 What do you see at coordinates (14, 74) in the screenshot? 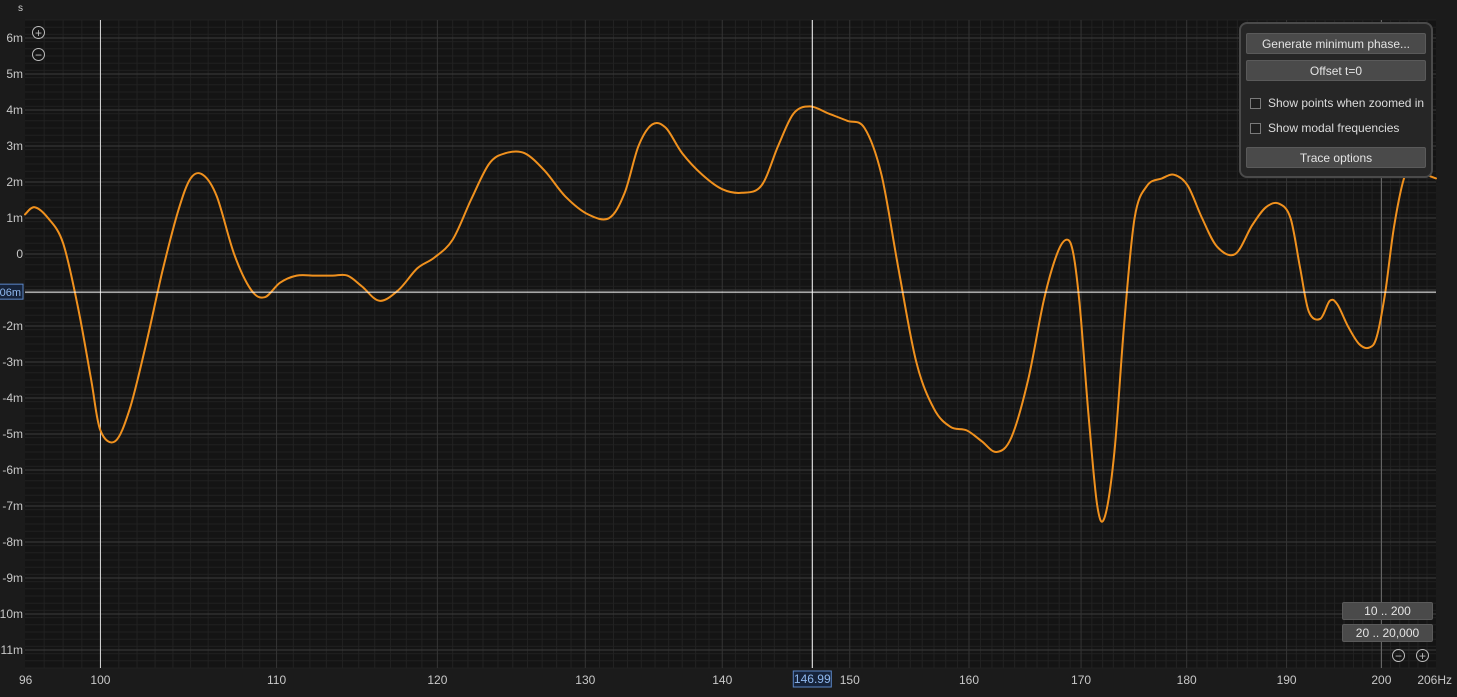
I see `y-tick-label: 5m` at bounding box center [14, 74].